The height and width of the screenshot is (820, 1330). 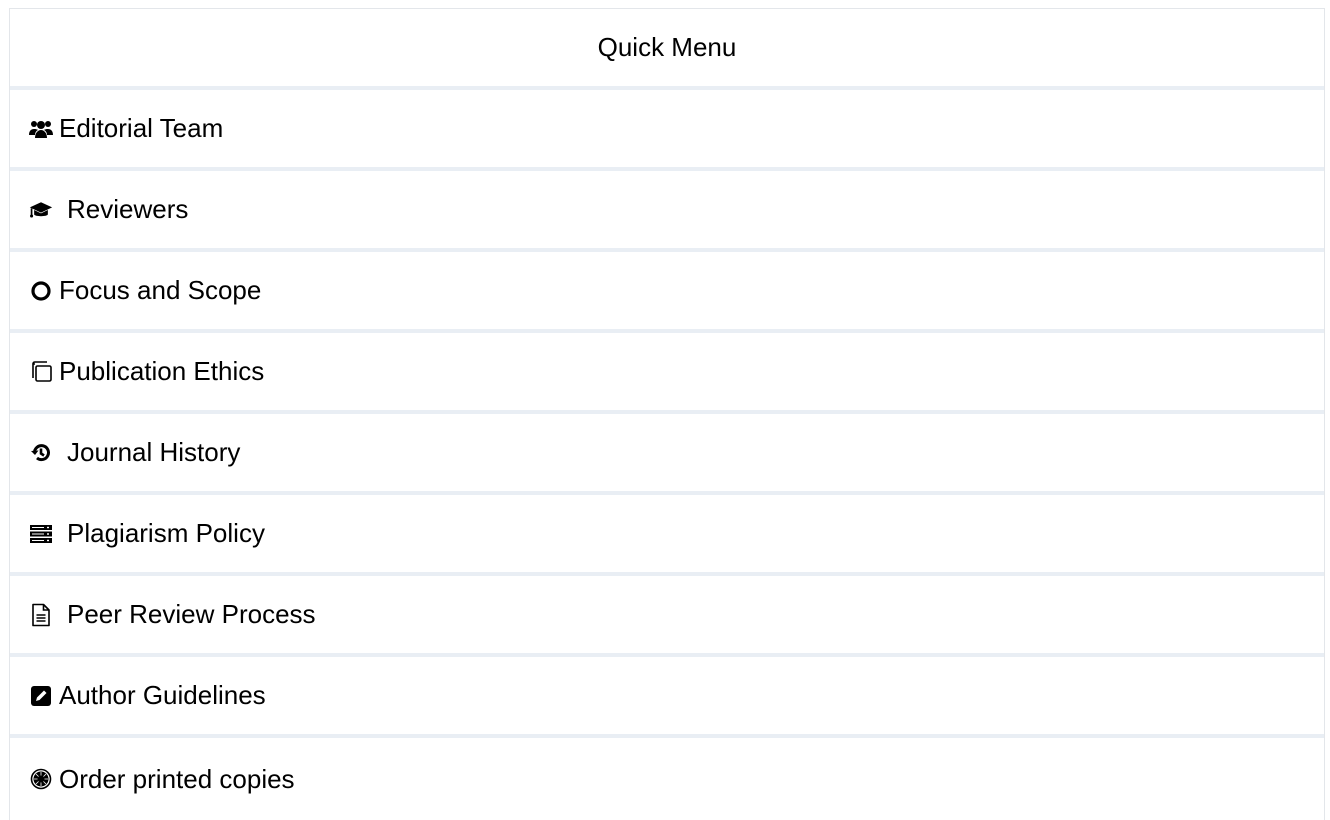 I want to click on menu-item-label: Publication Ethics, so click(x=162, y=371).